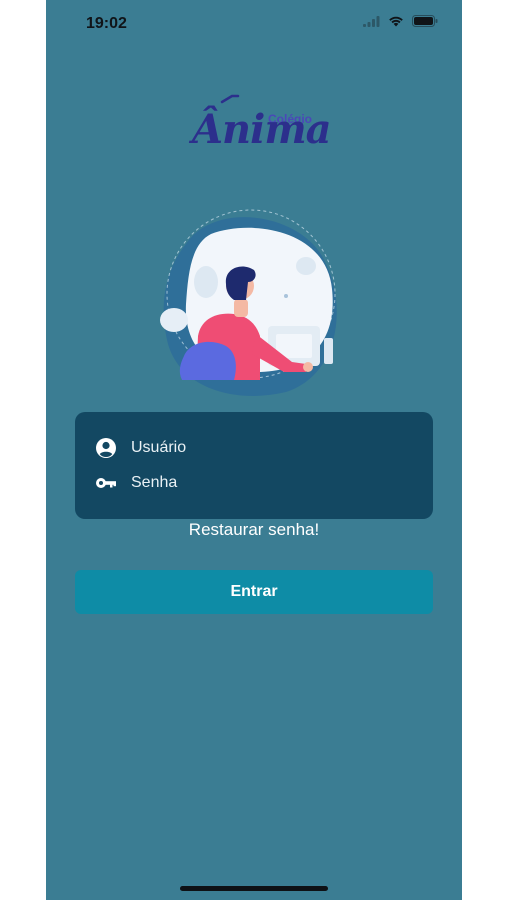 The width and height of the screenshot is (507, 900). What do you see at coordinates (106, 483) in the screenshot?
I see `key-icon` at bounding box center [106, 483].